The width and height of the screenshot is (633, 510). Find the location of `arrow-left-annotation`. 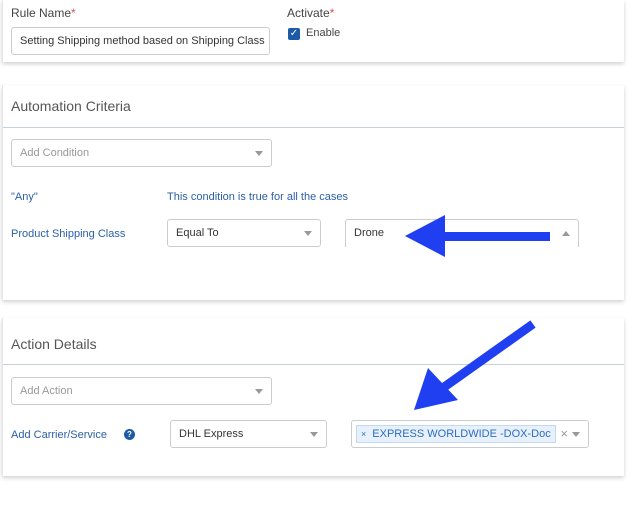

arrow-left-annotation is located at coordinates (477, 236).